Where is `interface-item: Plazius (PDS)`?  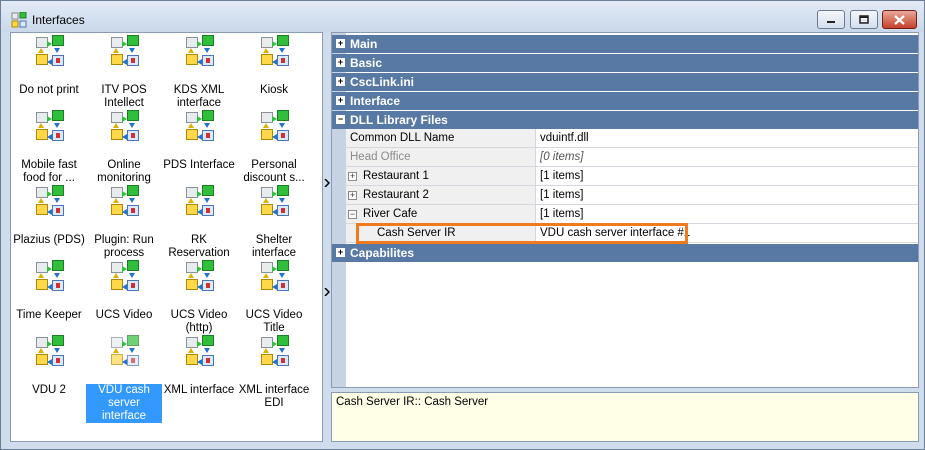
interface-item: Plazius (PDS) is located at coordinates (49, 216).